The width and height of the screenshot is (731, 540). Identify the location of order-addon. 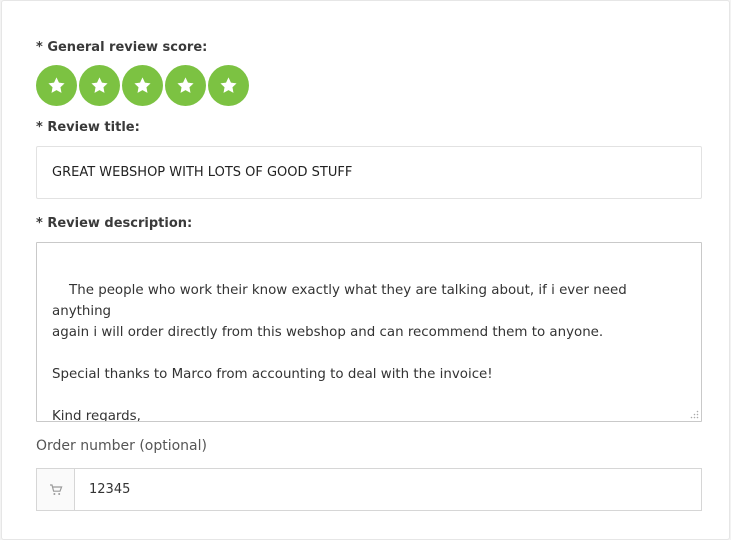
(56, 489).